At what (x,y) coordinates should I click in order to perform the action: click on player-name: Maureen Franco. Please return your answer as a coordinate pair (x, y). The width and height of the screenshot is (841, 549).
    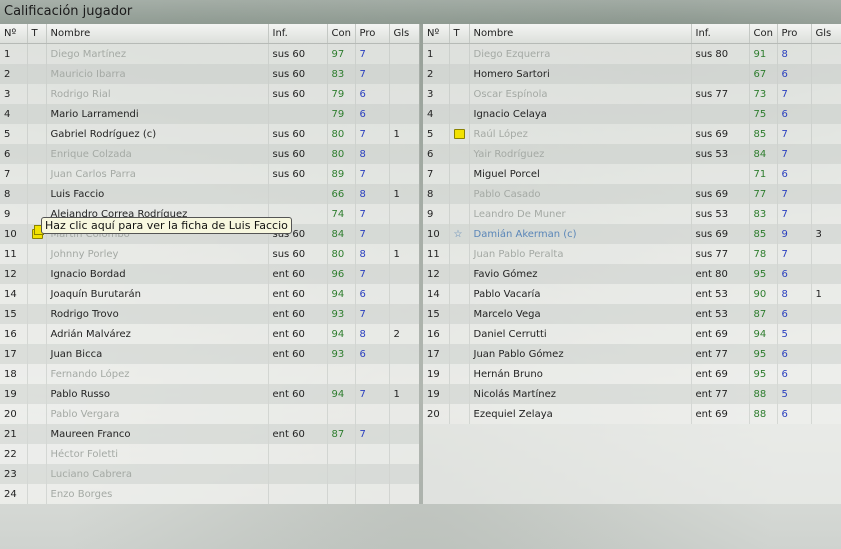
    Looking at the image, I should click on (157, 434).